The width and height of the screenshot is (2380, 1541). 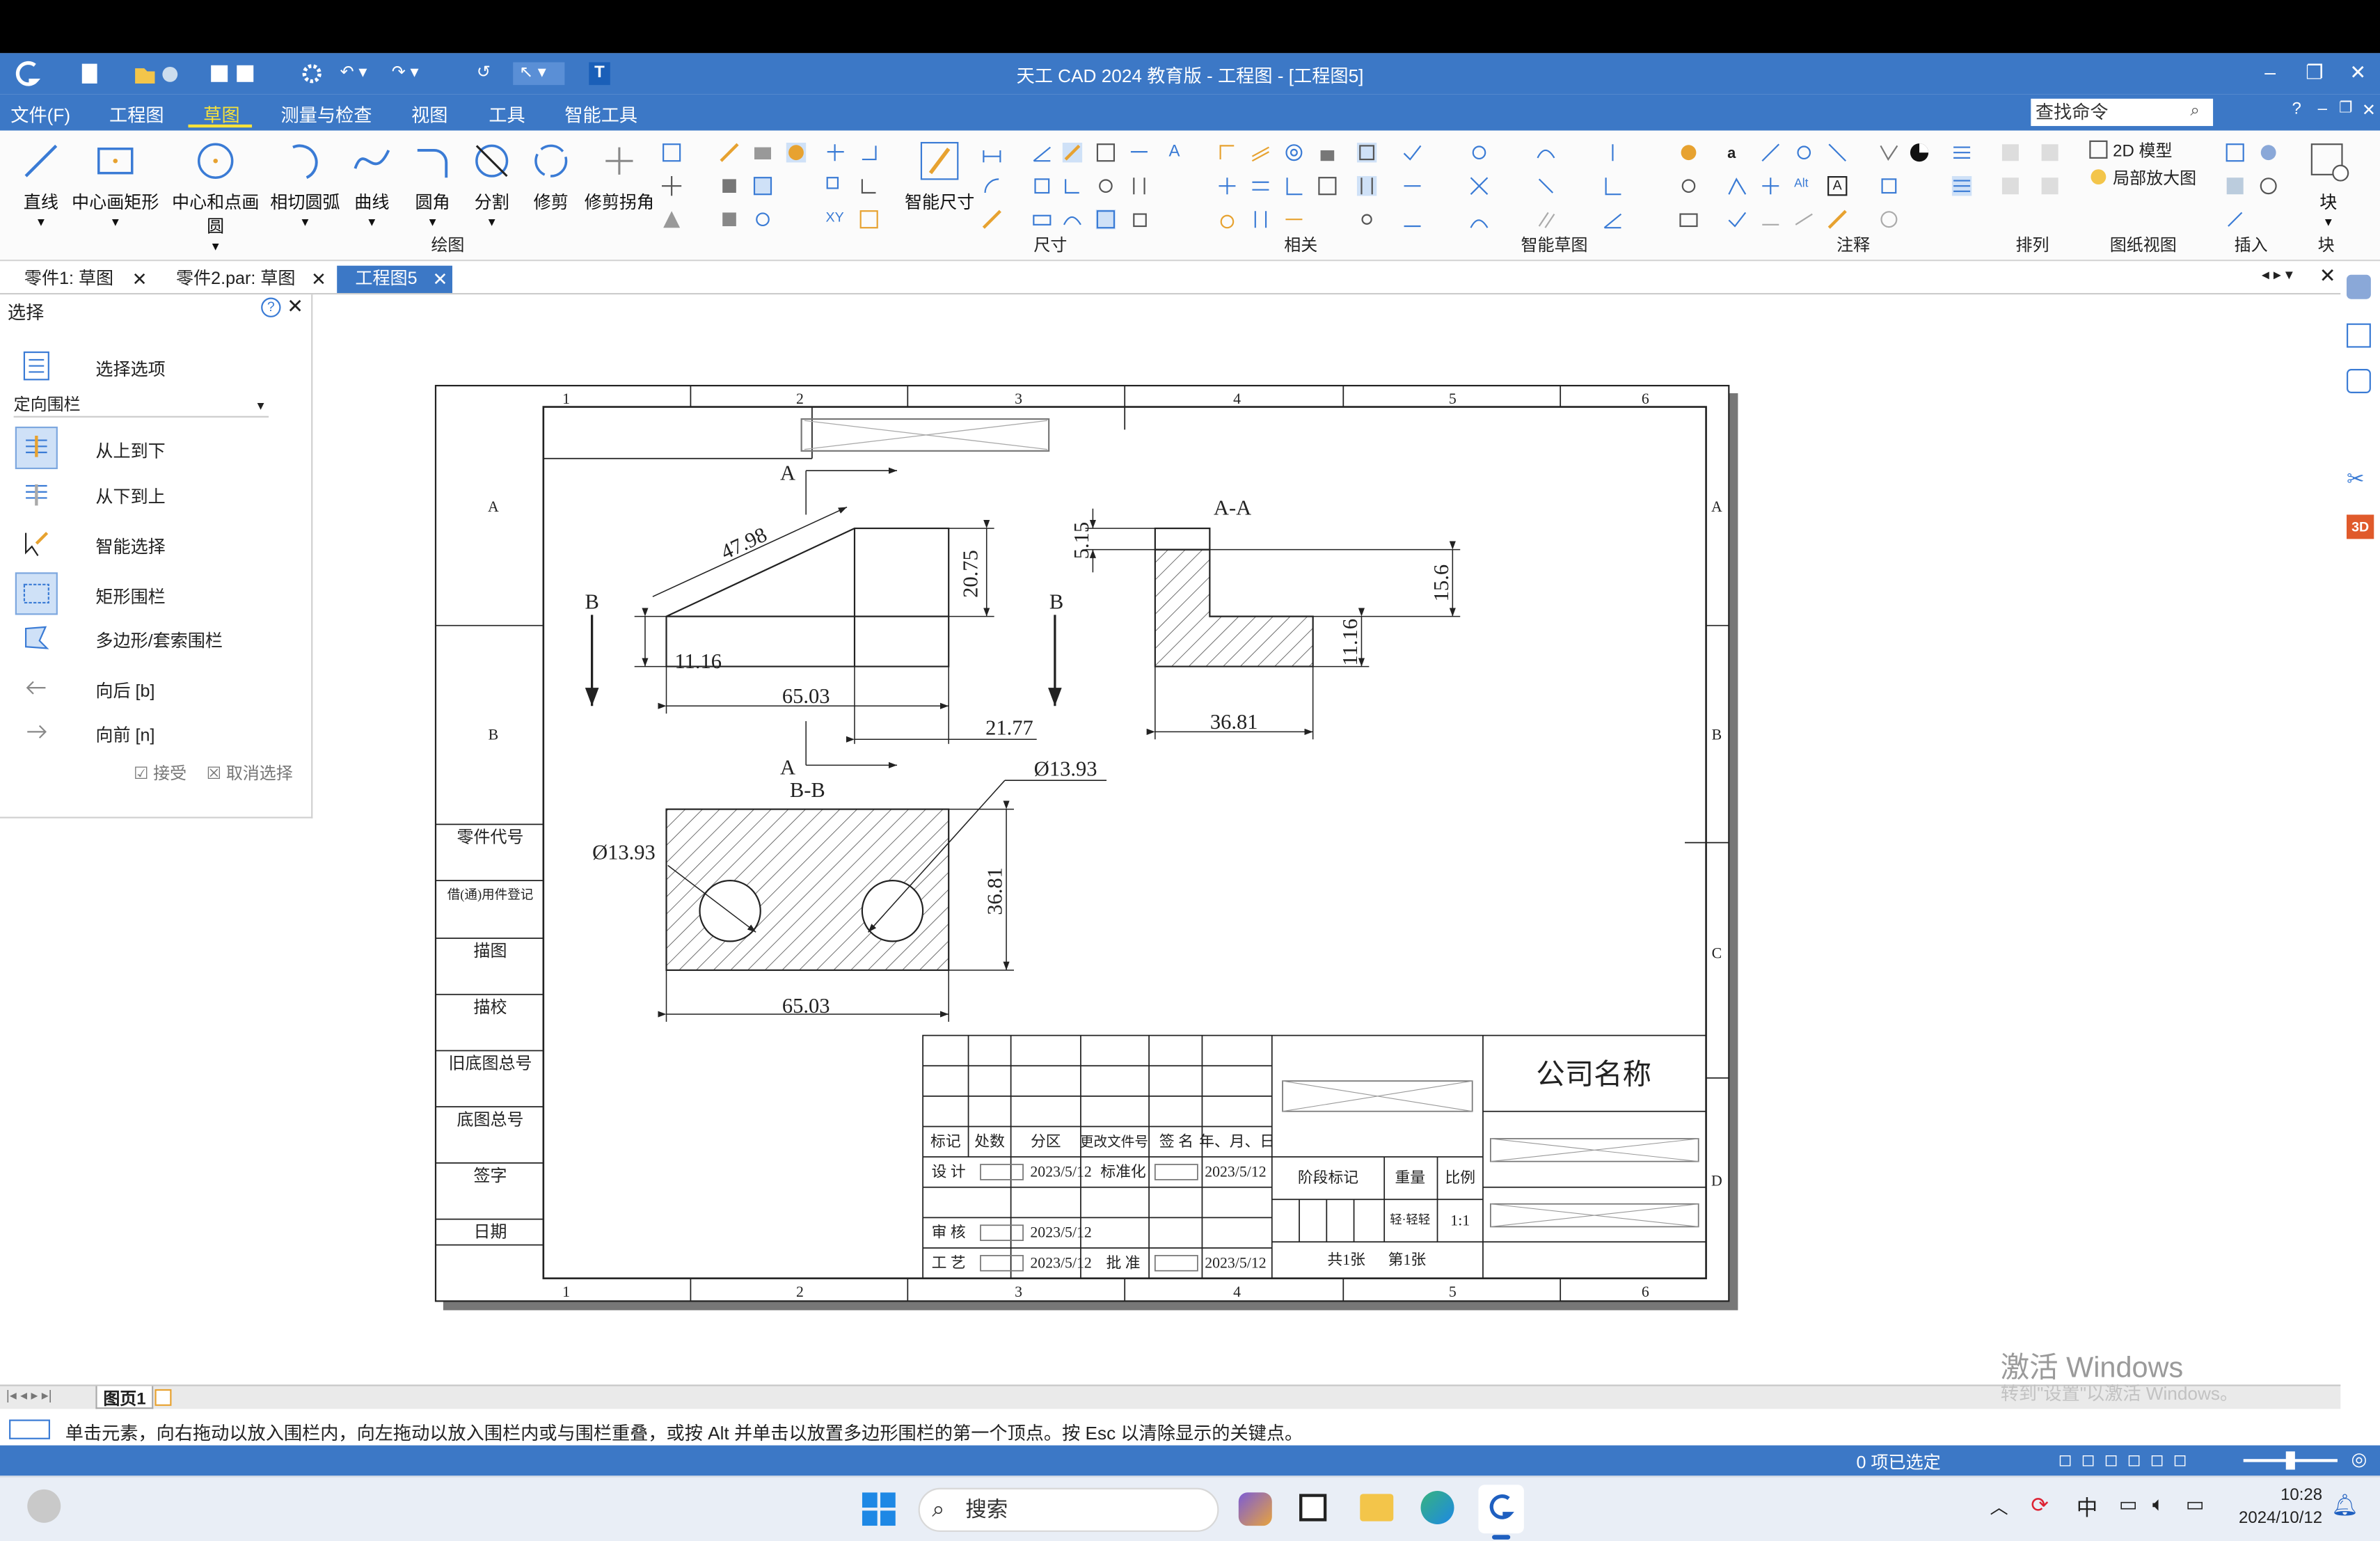 What do you see at coordinates (159, 448) in the screenshot?
I see `top-to-bottom-option: 从上到下` at bounding box center [159, 448].